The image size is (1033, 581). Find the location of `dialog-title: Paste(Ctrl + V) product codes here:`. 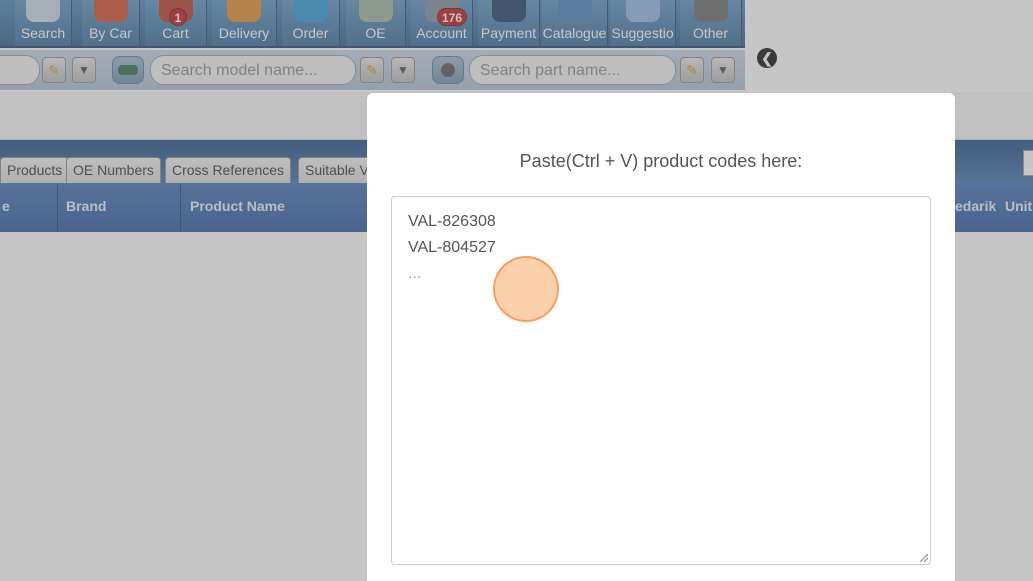

dialog-title: Paste(Ctrl + V) product codes here: is located at coordinates (661, 161).